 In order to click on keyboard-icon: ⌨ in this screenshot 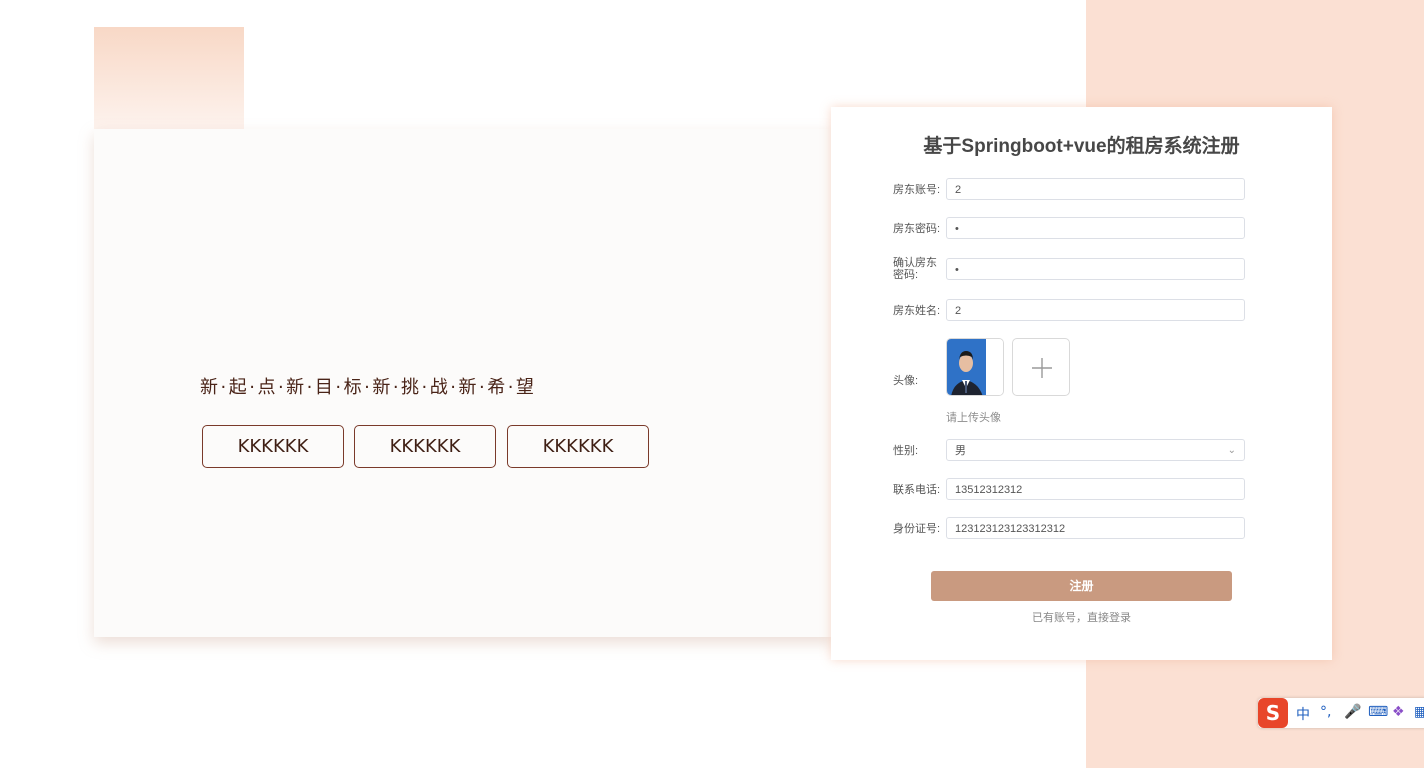, I will do `click(1378, 712)`.